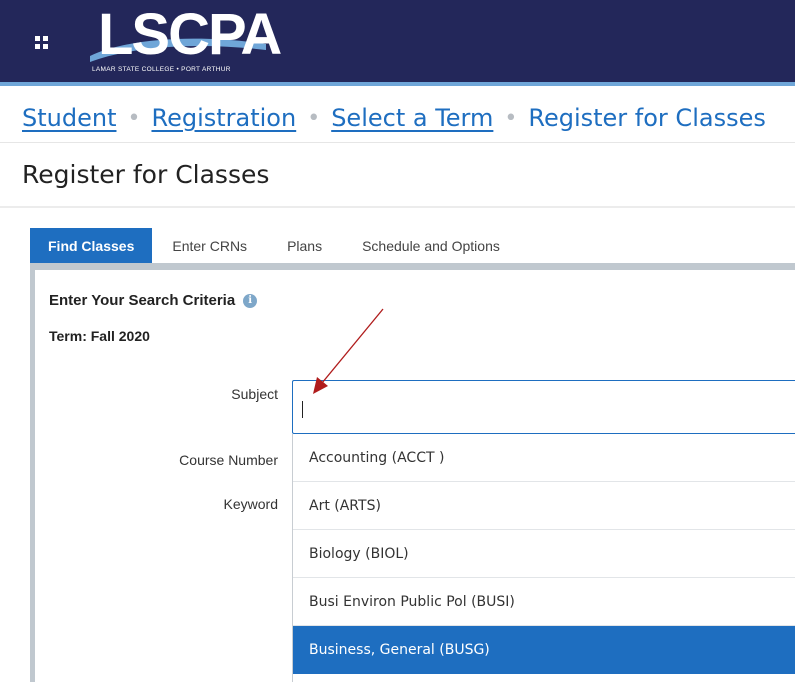 This screenshot has height=682, width=795. What do you see at coordinates (397, 84) in the screenshot?
I see `header-accent-line` at bounding box center [397, 84].